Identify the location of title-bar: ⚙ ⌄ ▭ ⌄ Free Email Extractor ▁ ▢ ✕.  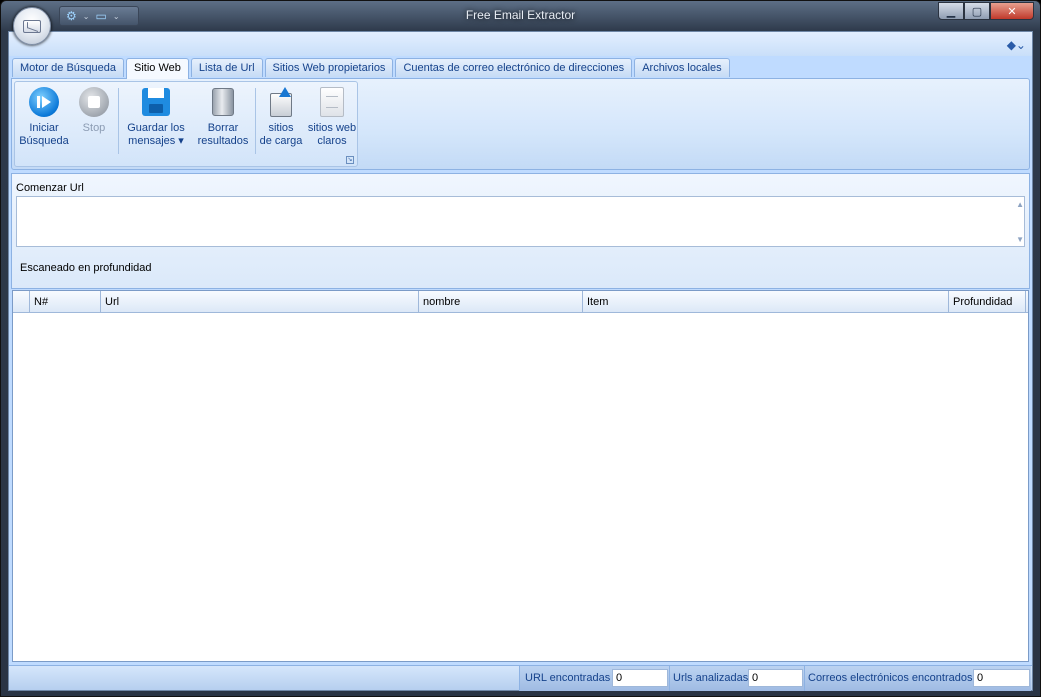
(520, 16).